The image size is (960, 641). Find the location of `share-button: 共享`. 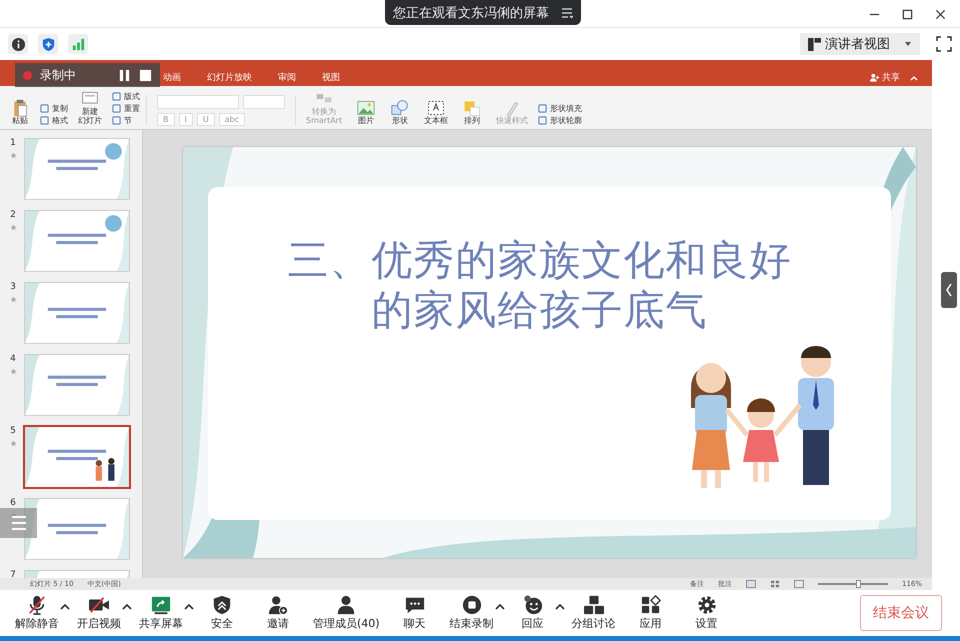

share-button: 共享 is located at coordinates (885, 77).